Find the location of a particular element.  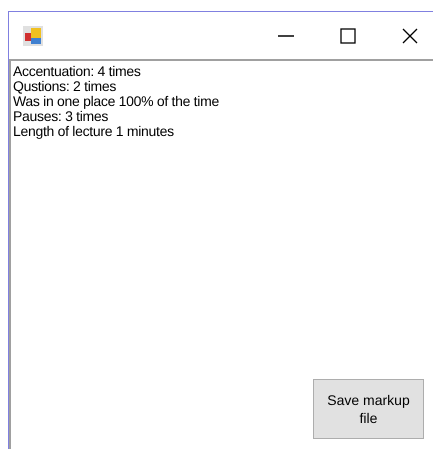

result-text: Length of lecture 1 minutes is located at coordinates (94, 131).